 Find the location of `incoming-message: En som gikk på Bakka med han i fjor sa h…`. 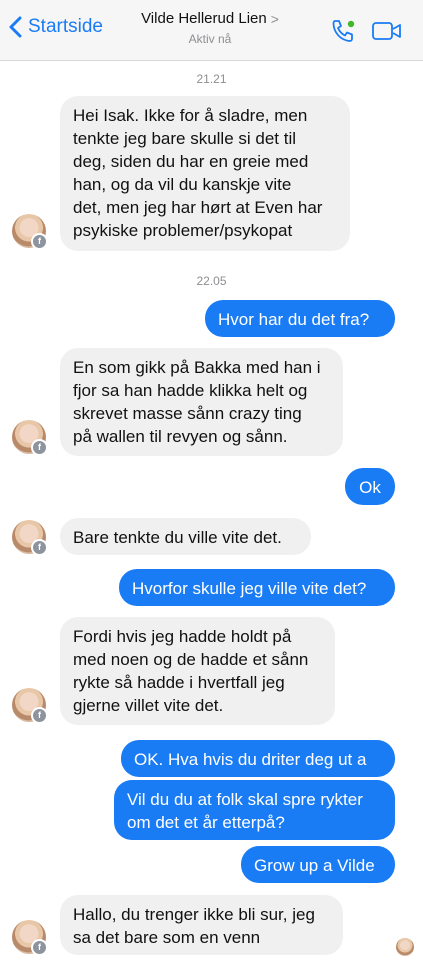

incoming-message: En som gikk på Bakka med han i fjor sa h… is located at coordinates (201, 402).